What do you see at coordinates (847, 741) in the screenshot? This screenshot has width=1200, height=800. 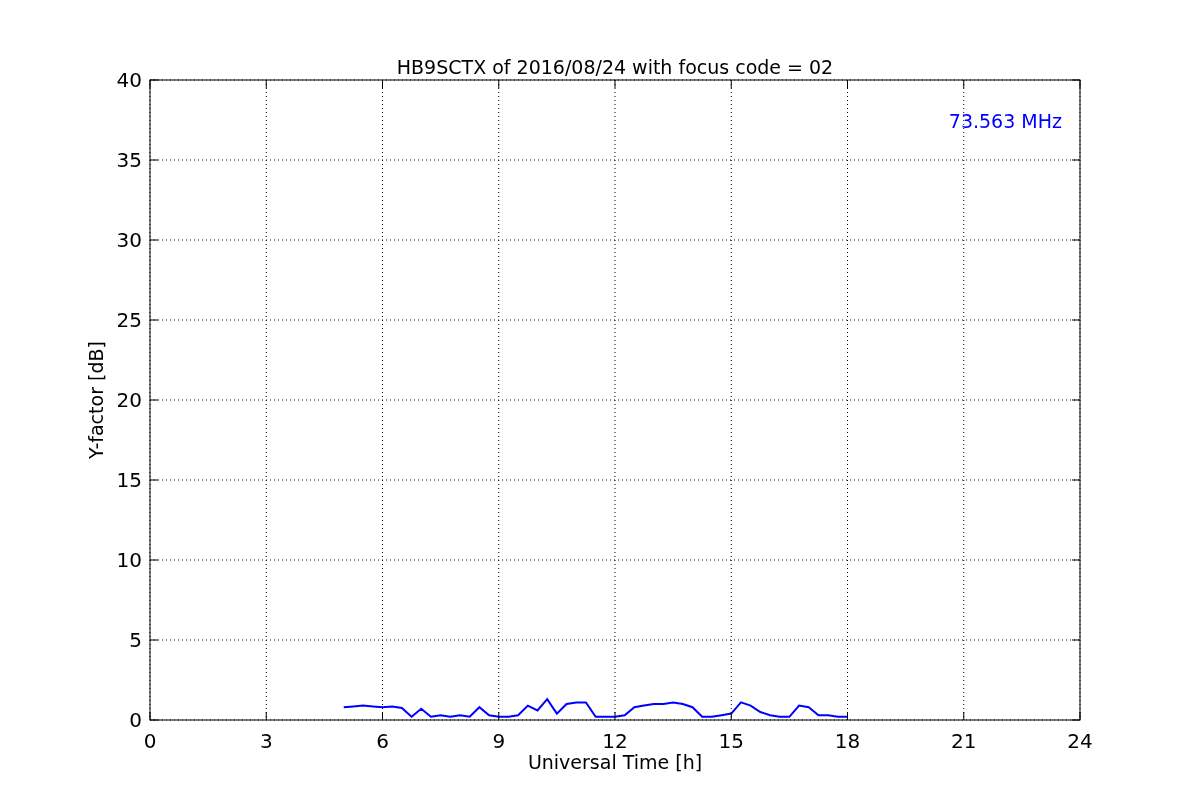 I see `tick-label: 18` at bounding box center [847, 741].